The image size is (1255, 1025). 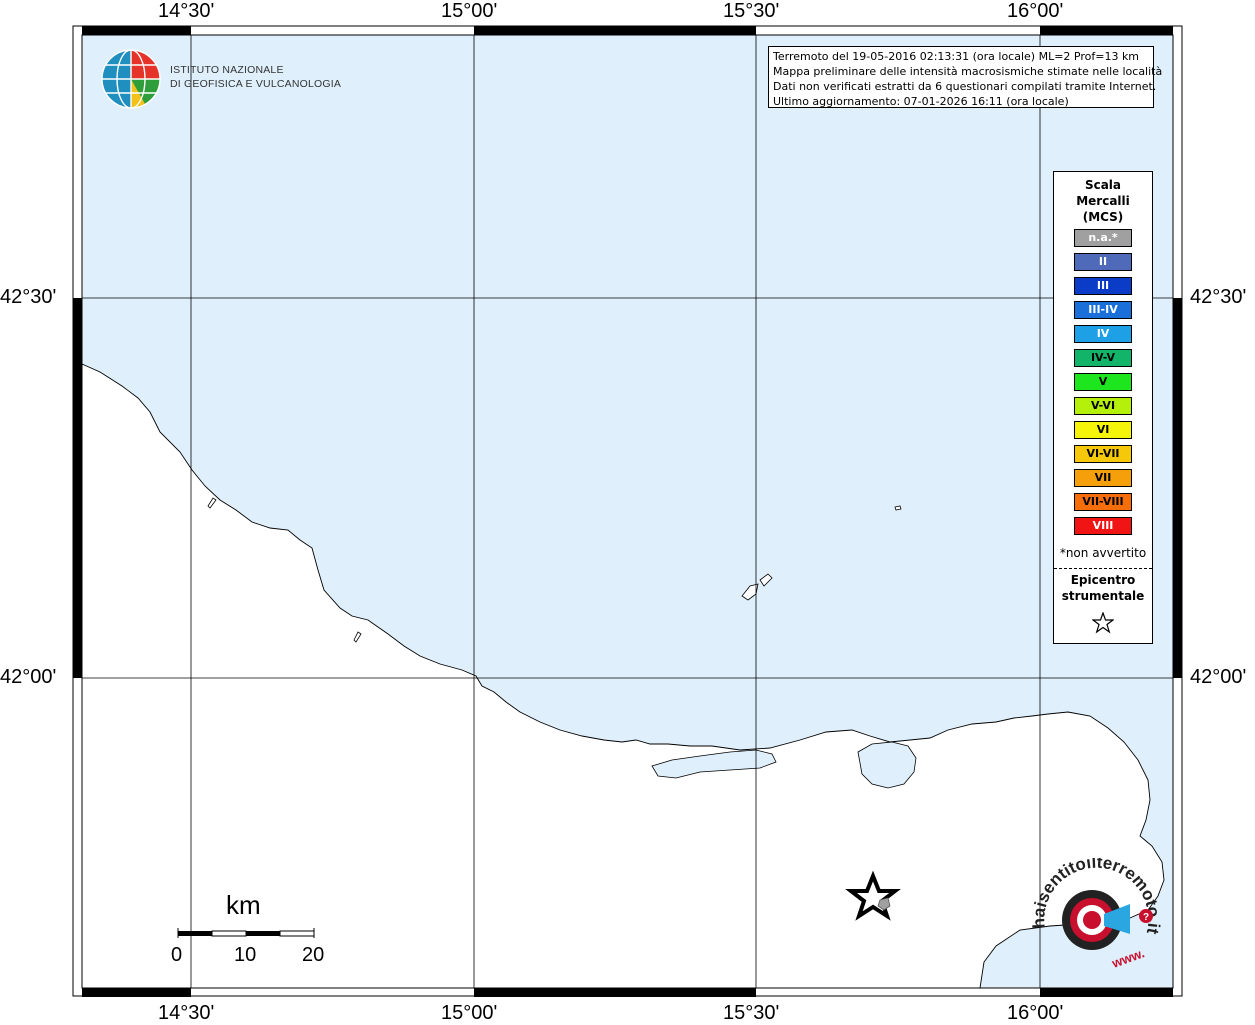 I want to click on lat-tick-left-1: 42°30', so click(x=28, y=297).